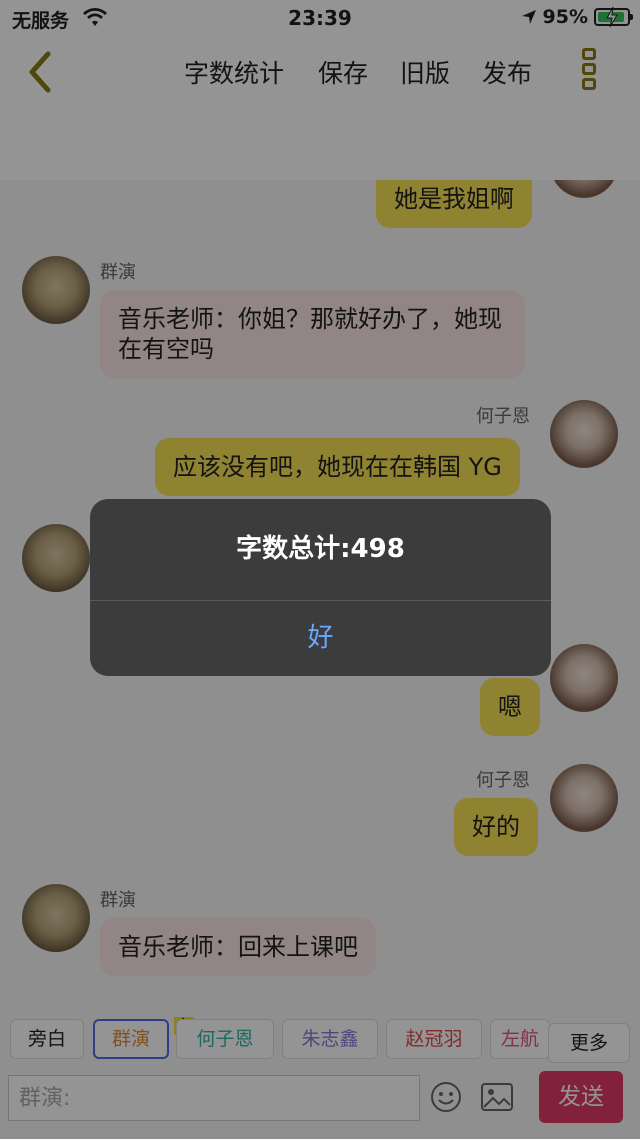  What do you see at coordinates (320, 587) in the screenshot?
I see `word-count-dialog: 字数总计:498 好` at bounding box center [320, 587].